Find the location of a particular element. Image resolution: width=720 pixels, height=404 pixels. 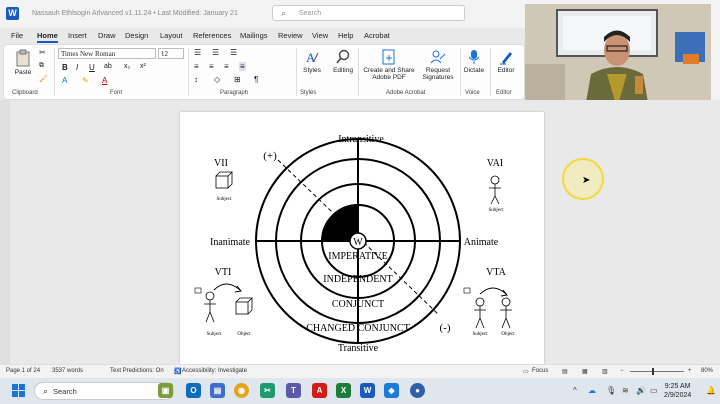

onedrive-icon: ☁ is located at coordinates (592, 390).